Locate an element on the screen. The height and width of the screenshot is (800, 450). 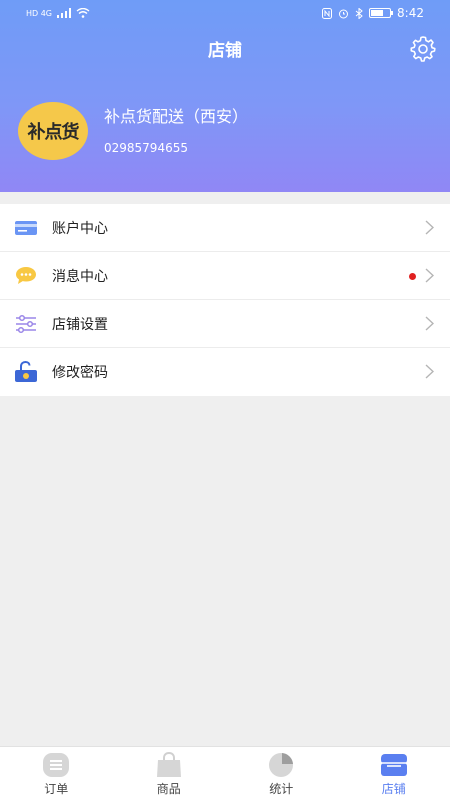
unlock-icon is located at coordinates (26, 372).